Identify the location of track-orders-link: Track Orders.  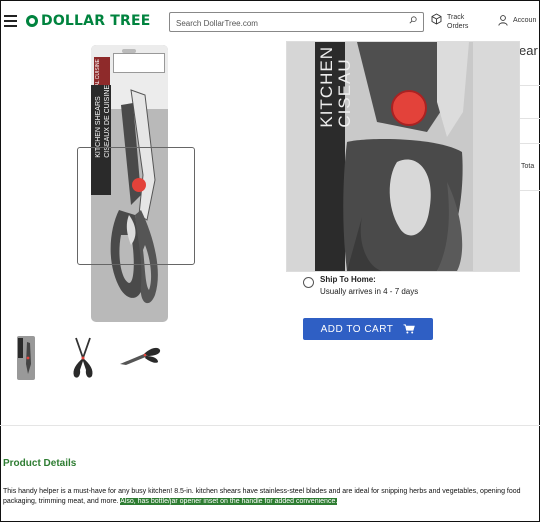
(449, 22).